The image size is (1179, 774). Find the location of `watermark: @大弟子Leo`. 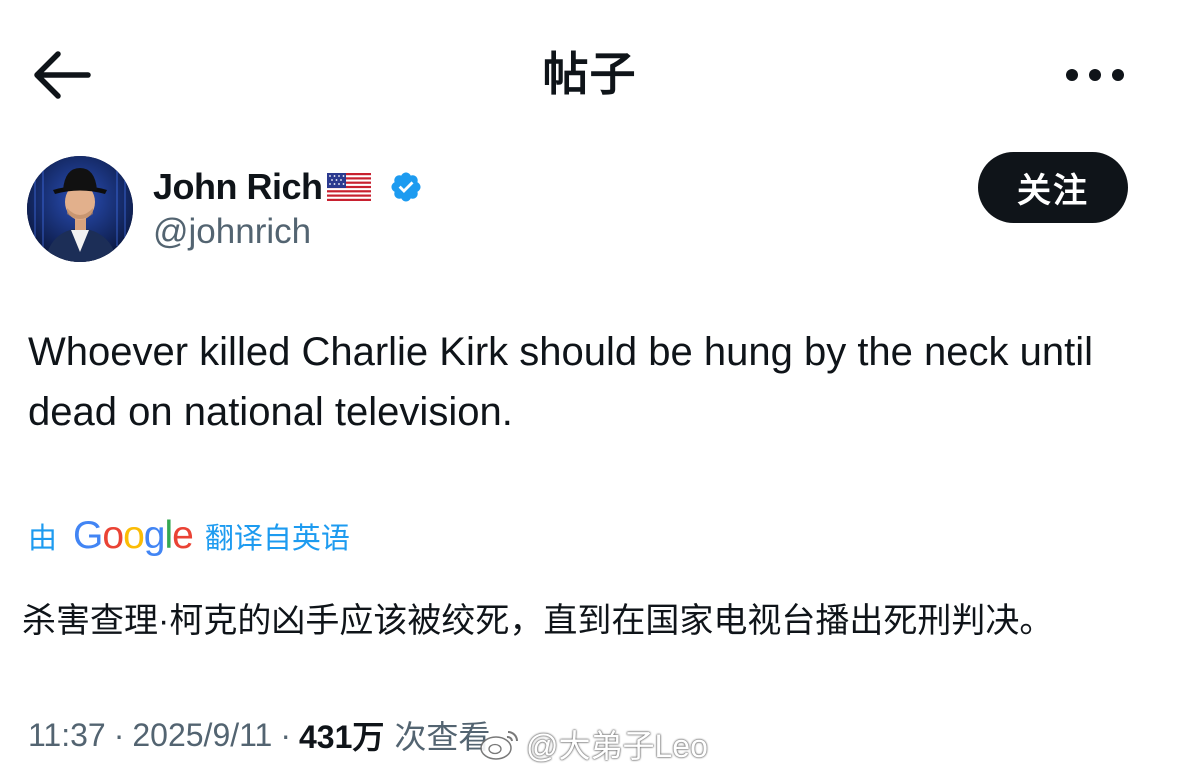

watermark: @大弟子Leo is located at coordinates (593, 744).